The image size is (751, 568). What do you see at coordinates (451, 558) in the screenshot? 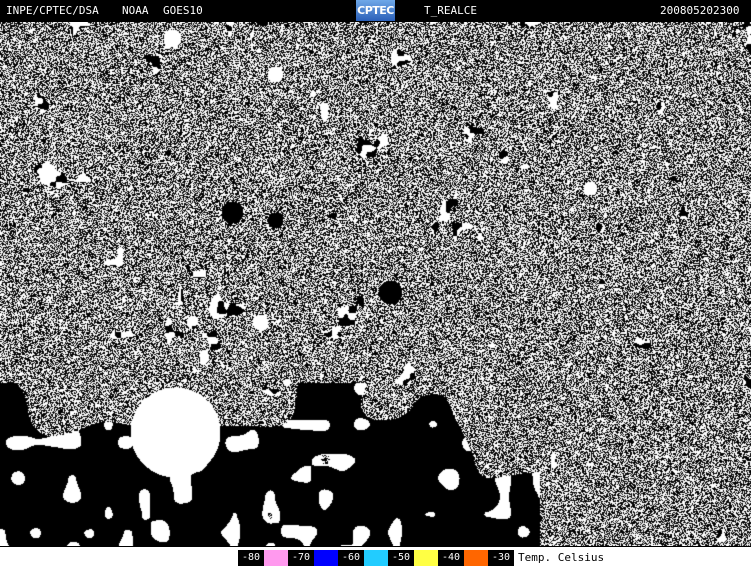
I see `legend-label-5: -40` at bounding box center [451, 558].